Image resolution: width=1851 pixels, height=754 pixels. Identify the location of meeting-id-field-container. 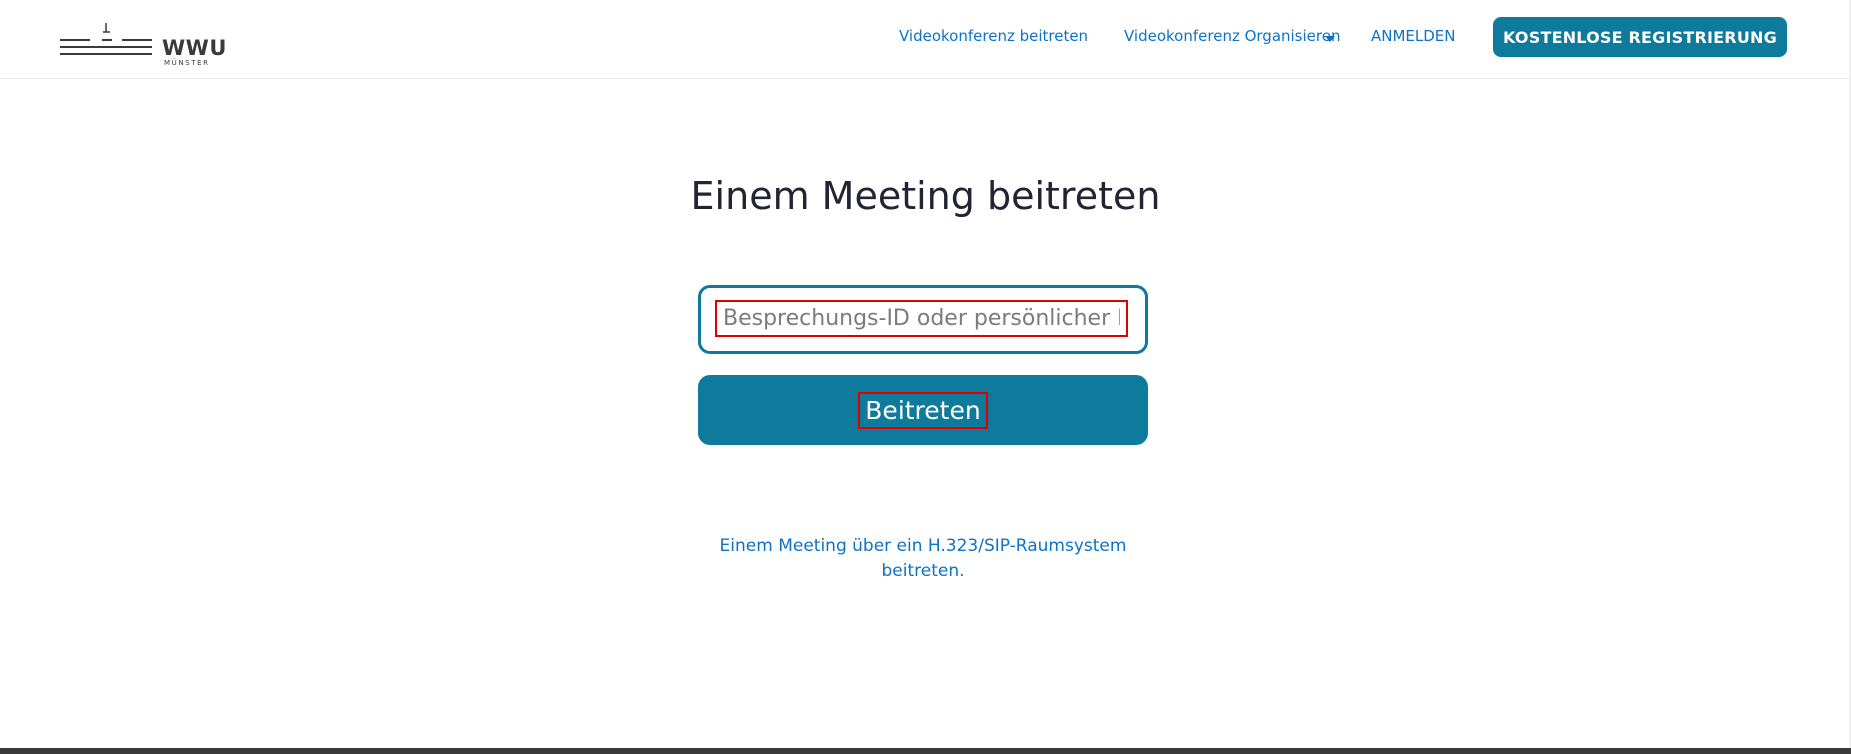
(923, 319).